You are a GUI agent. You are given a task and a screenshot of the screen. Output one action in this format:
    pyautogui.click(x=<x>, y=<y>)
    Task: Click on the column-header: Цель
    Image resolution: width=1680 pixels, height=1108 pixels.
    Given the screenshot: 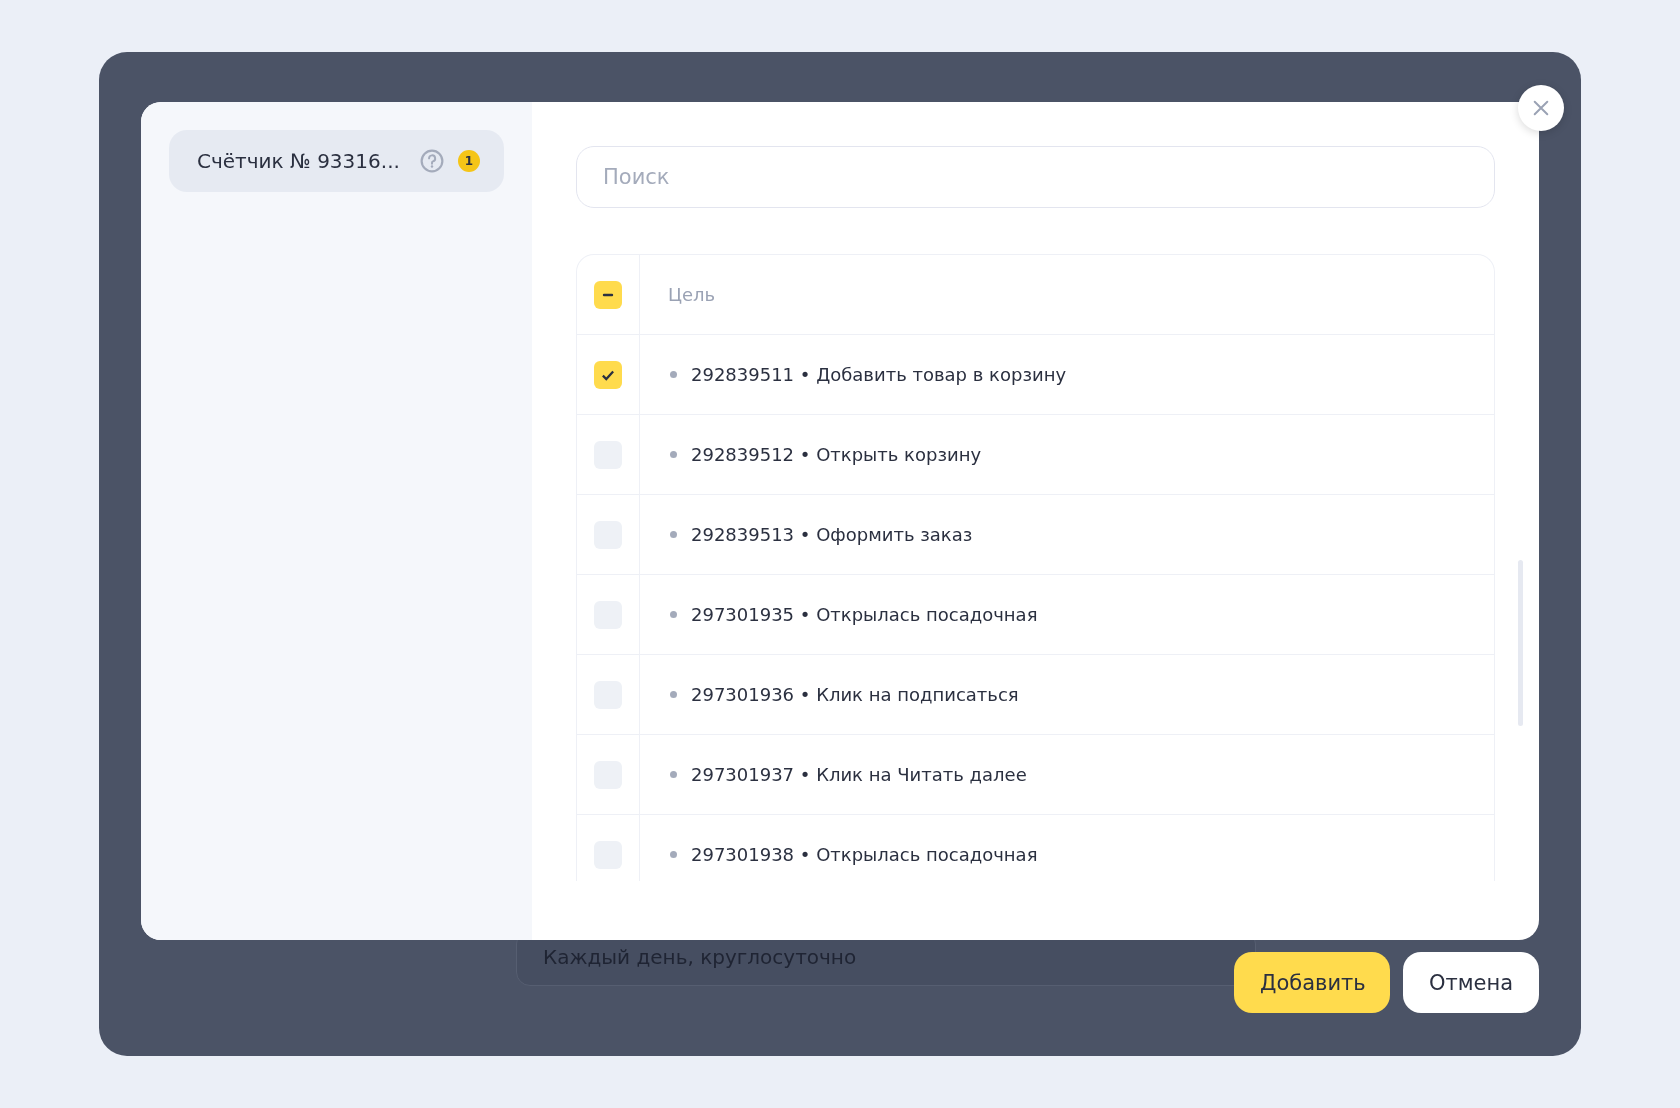 What is the action you would take?
    pyautogui.click(x=692, y=294)
    